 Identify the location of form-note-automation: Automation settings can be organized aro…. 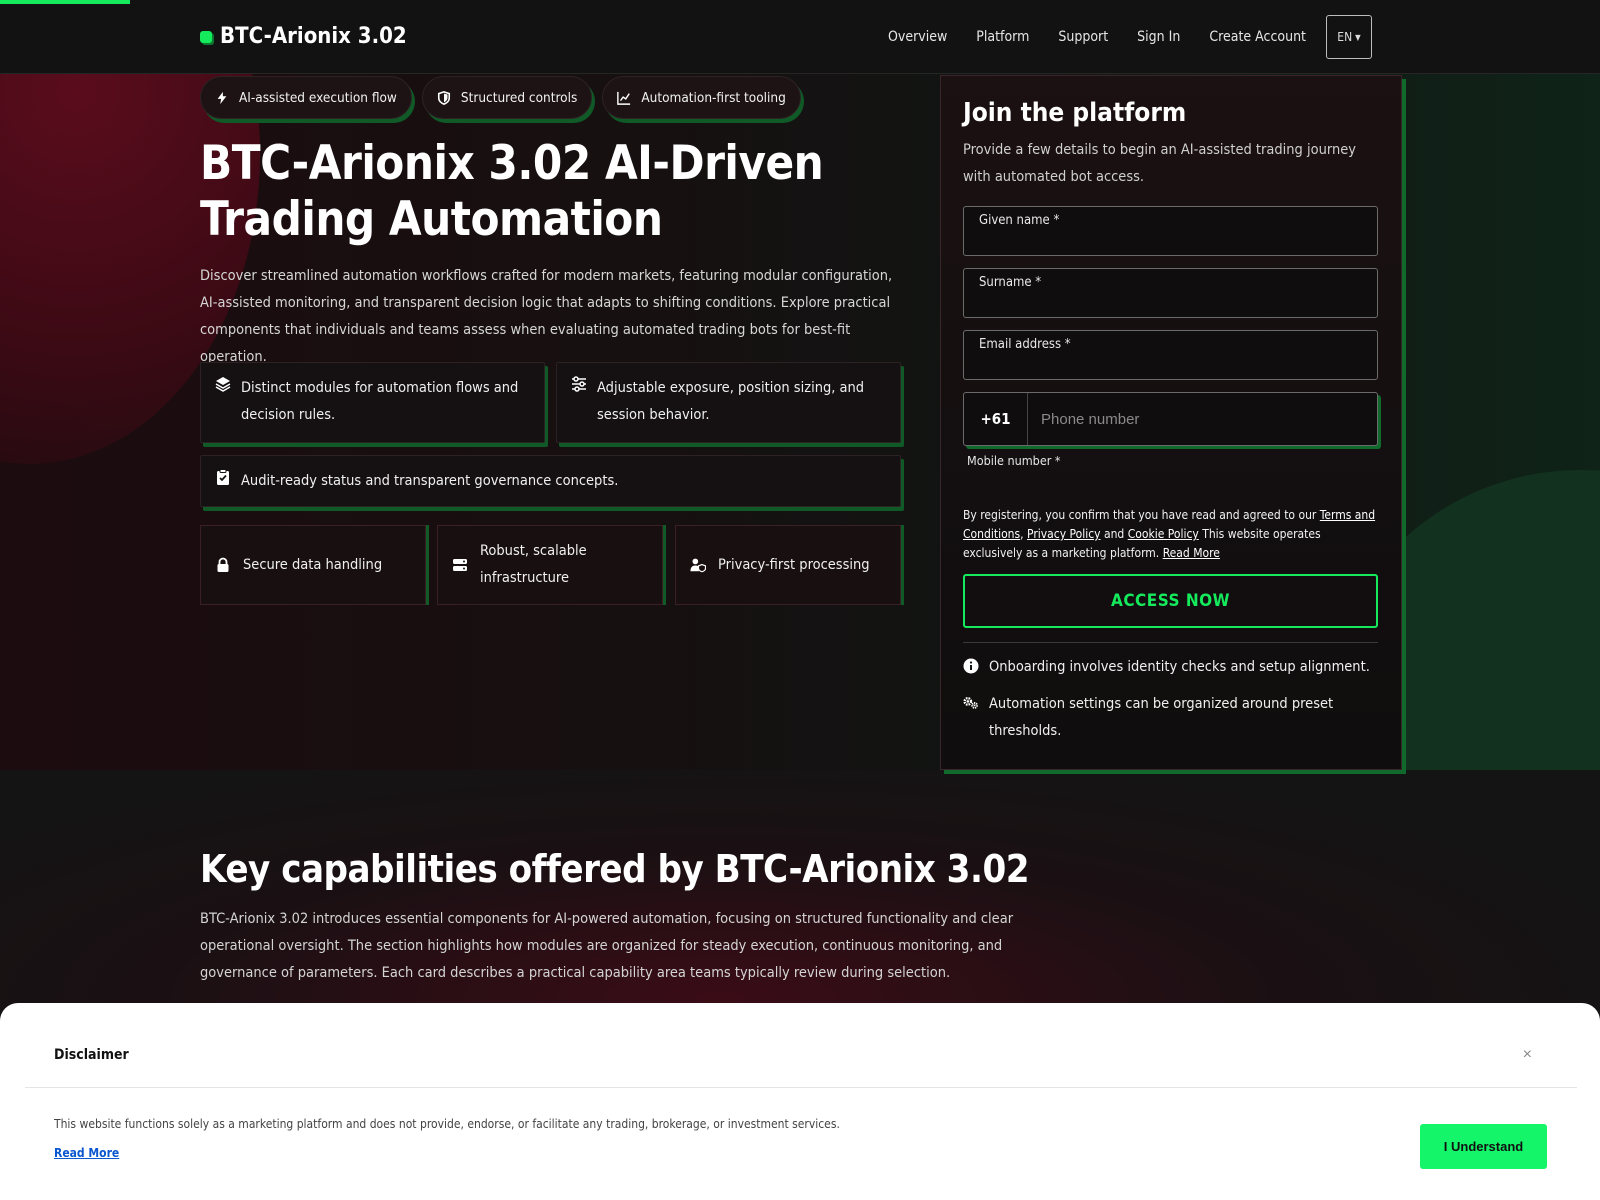
(1173, 718).